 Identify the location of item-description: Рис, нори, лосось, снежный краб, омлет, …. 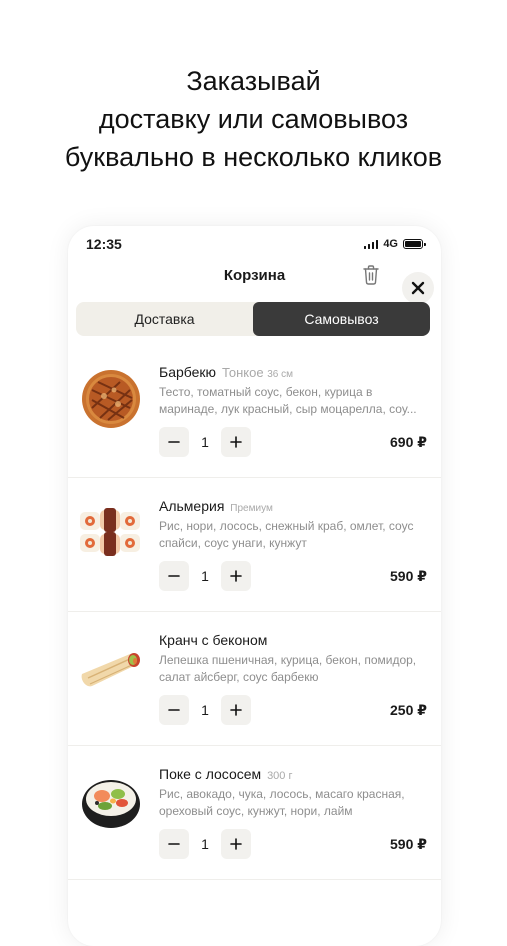
(286, 534).